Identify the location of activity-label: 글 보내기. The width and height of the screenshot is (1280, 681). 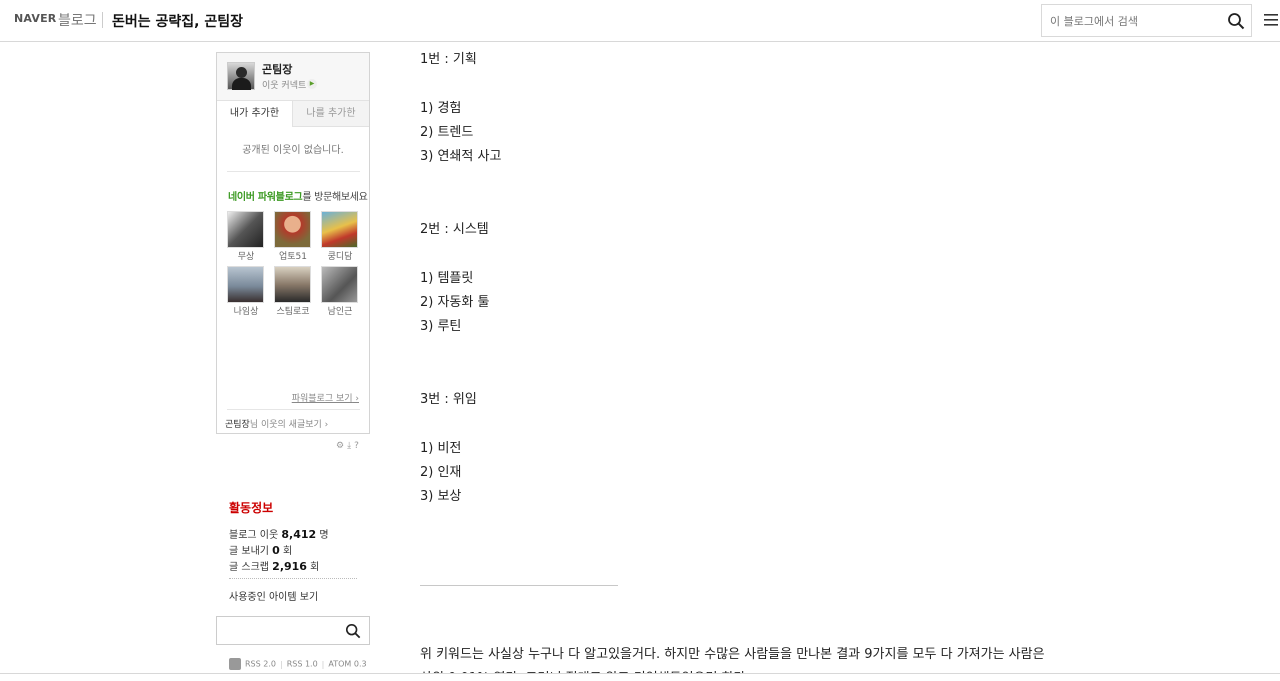
(249, 551).